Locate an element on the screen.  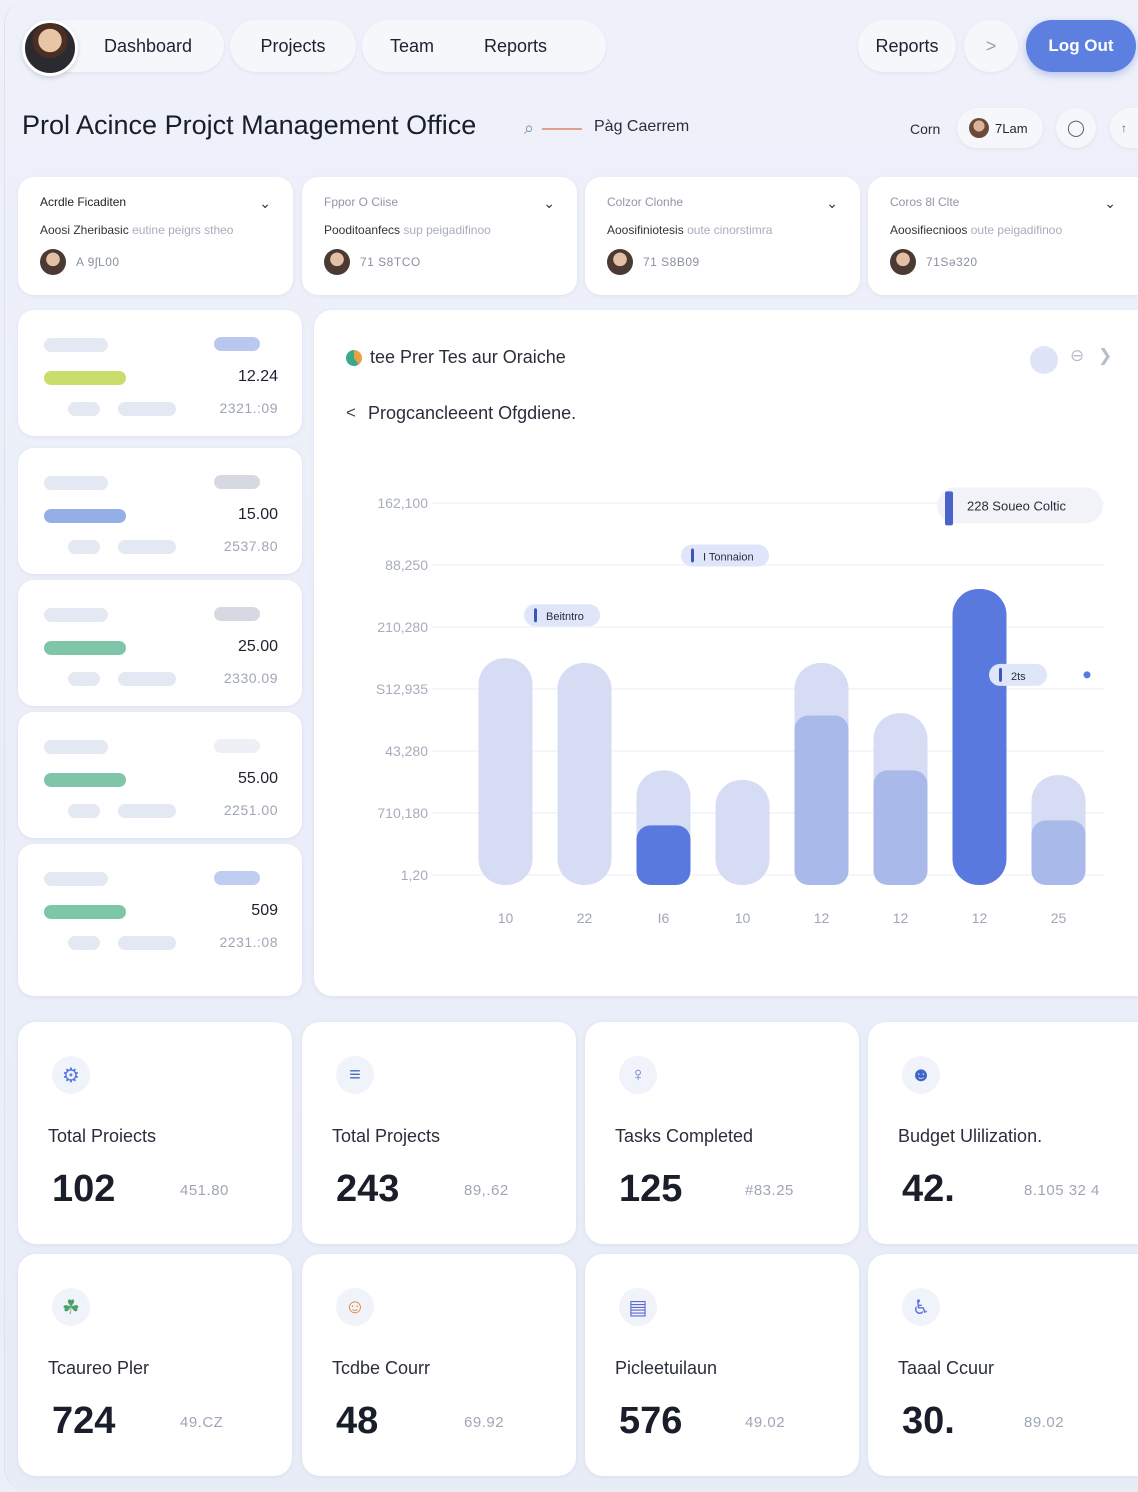
kpi-card: ⚙ Total Proiects 102 451.80 is located at coordinates (155, 1133).